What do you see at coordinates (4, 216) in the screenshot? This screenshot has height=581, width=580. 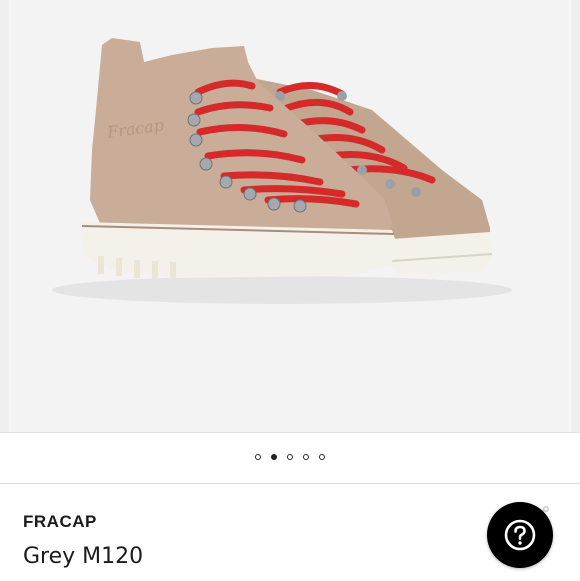 I see `previous-slide-peek` at bounding box center [4, 216].